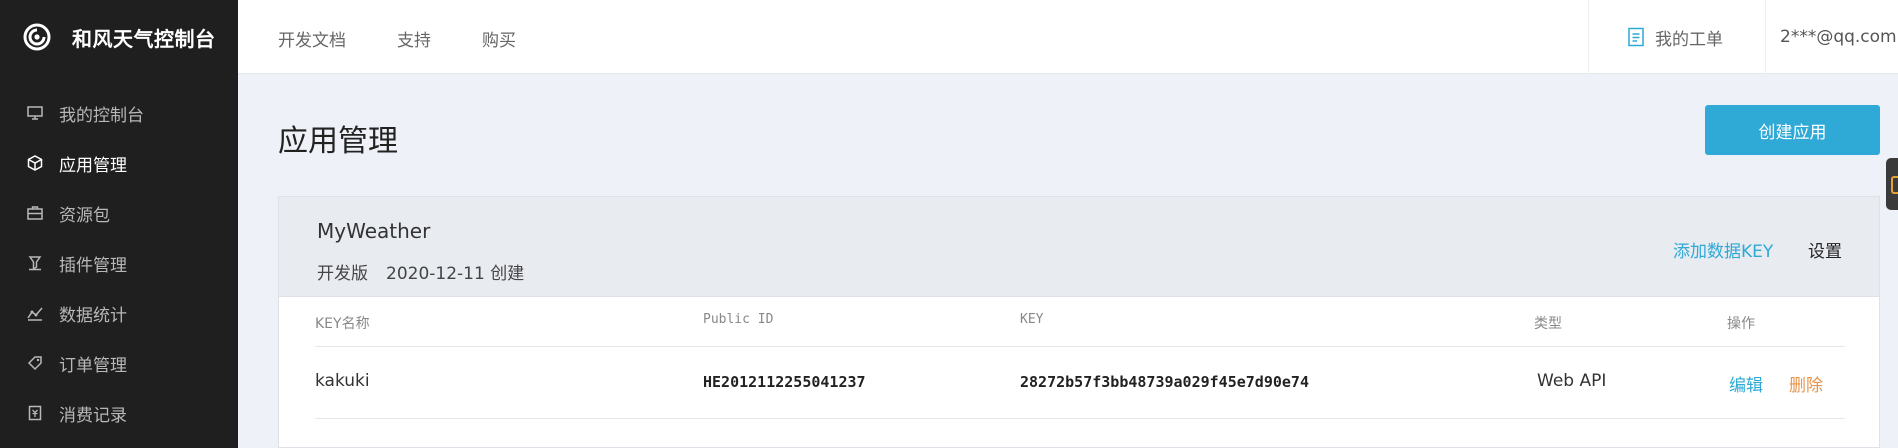  I want to click on key-name-cell: kakuki, so click(342, 381).